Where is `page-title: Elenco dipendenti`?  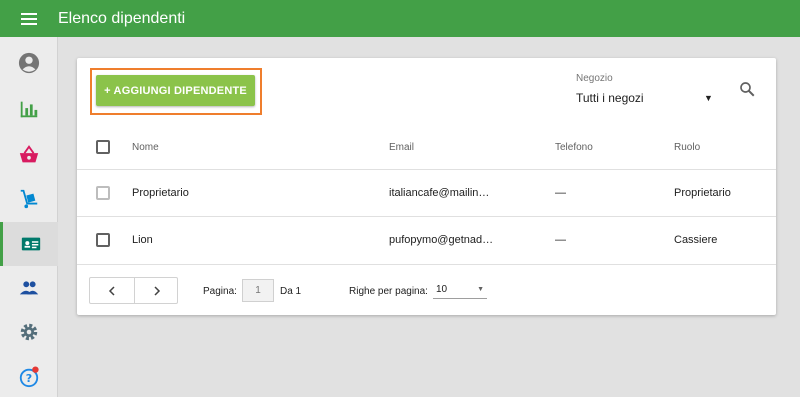 page-title: Elenco dipendenti is located at coordinates (122, 18).